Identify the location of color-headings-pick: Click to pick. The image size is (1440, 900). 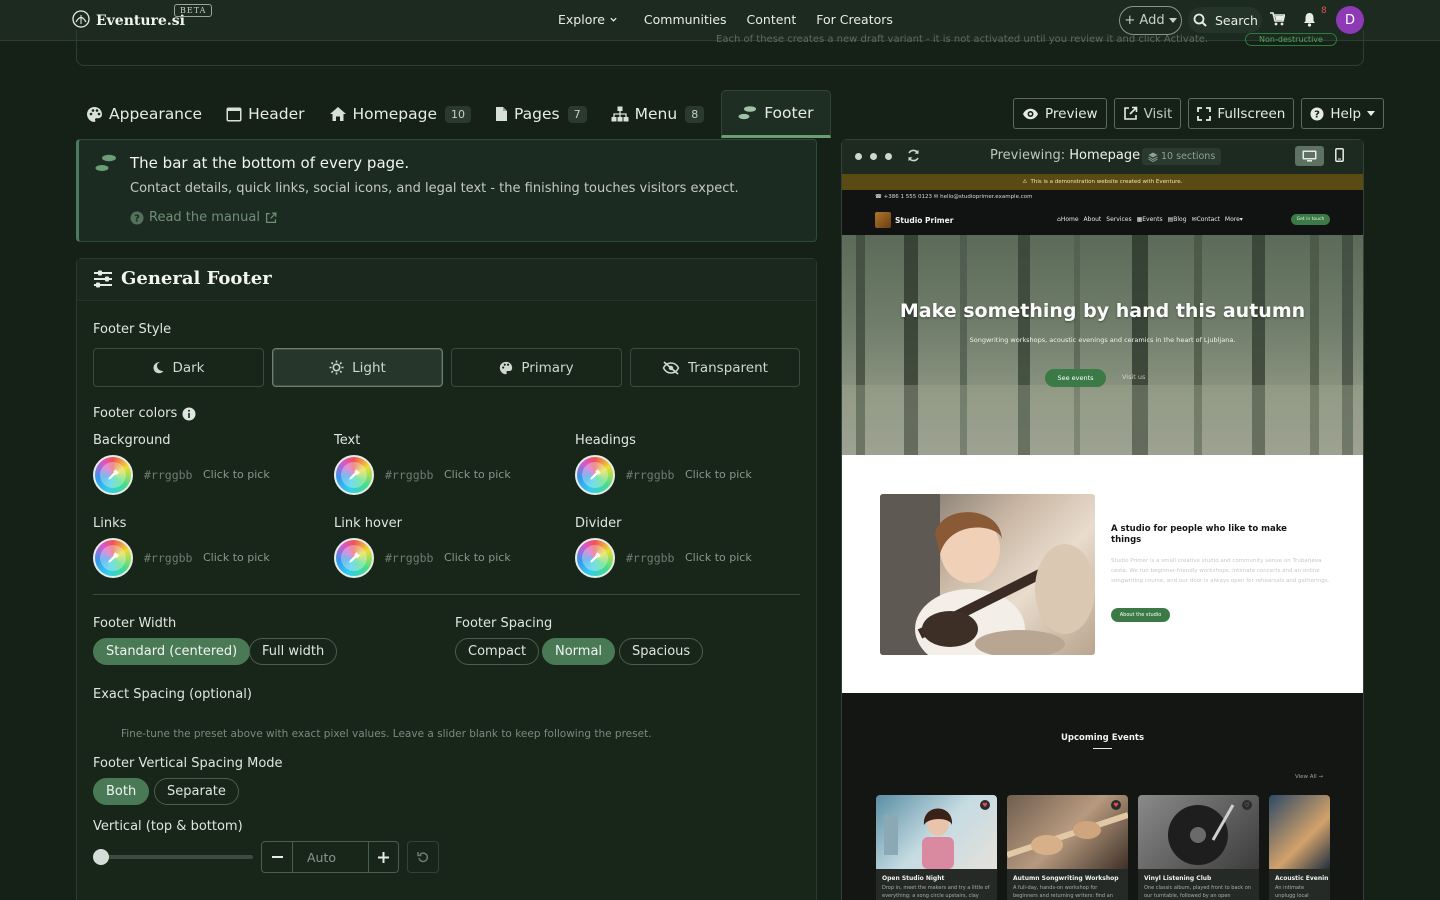
(718, 474).